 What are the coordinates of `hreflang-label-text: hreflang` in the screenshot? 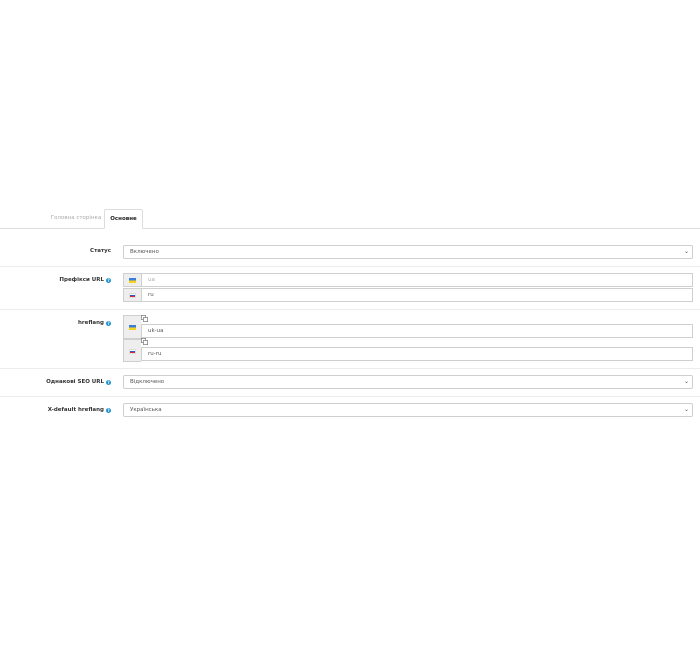 It's located at (91, 323).